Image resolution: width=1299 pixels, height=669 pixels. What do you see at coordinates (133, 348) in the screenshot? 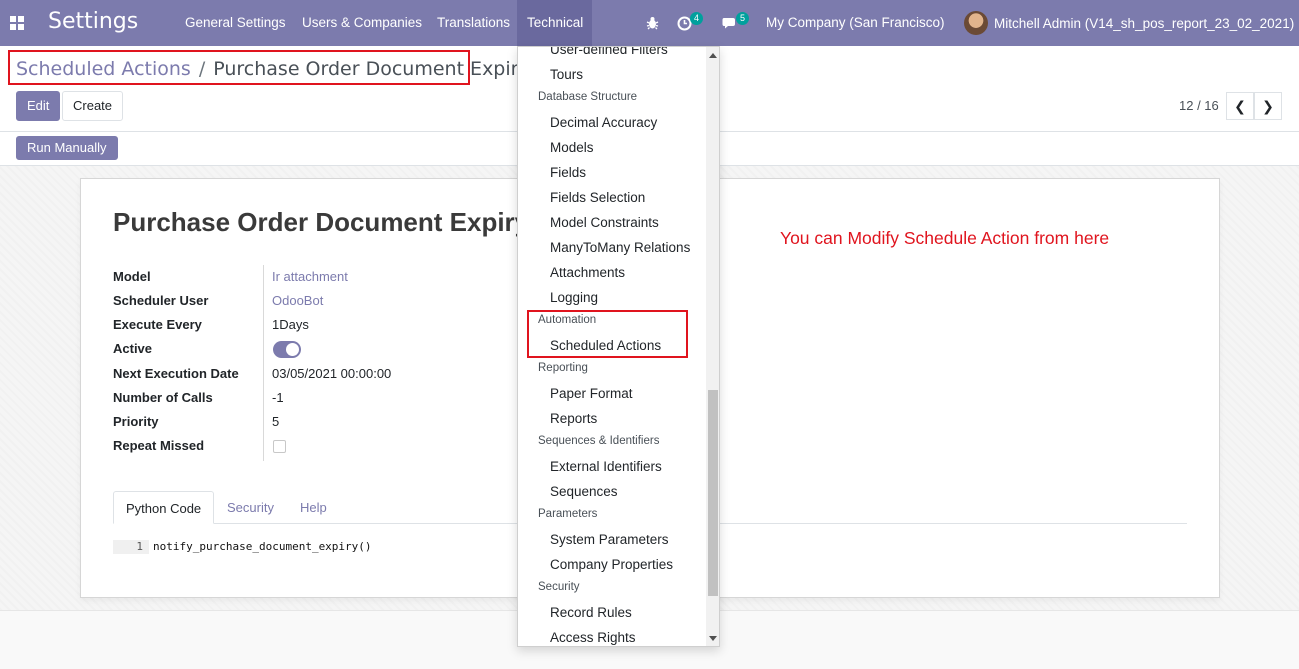
I see `active-label: Active` at bounding box center [133, 348].